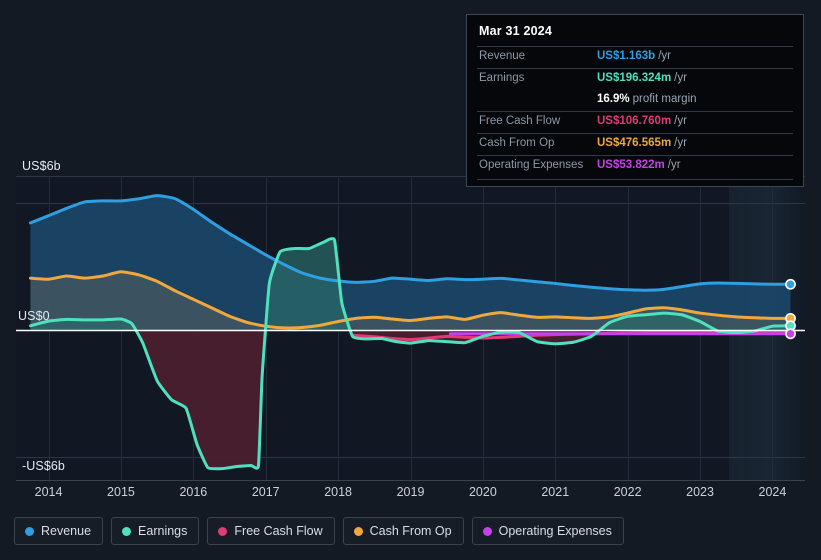 Image resolution: width=821 pixels, height=560 pixels. What do you see at coordinates (555, 531) in the screenshot?
I see `legend-item-label: Operating Expenses` at bounding box center [555, 531].